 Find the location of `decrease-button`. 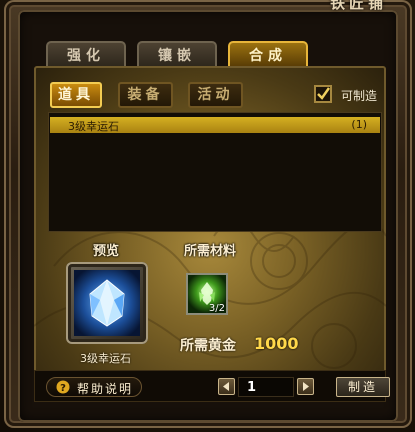

decrease-button is located at coordinates (226, 386).